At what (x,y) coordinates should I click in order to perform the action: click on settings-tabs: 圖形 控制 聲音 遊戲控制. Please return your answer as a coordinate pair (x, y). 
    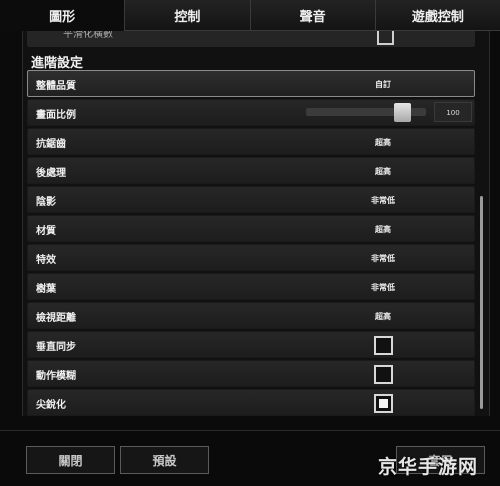
    Looking at the image, I should click on (250, 15).